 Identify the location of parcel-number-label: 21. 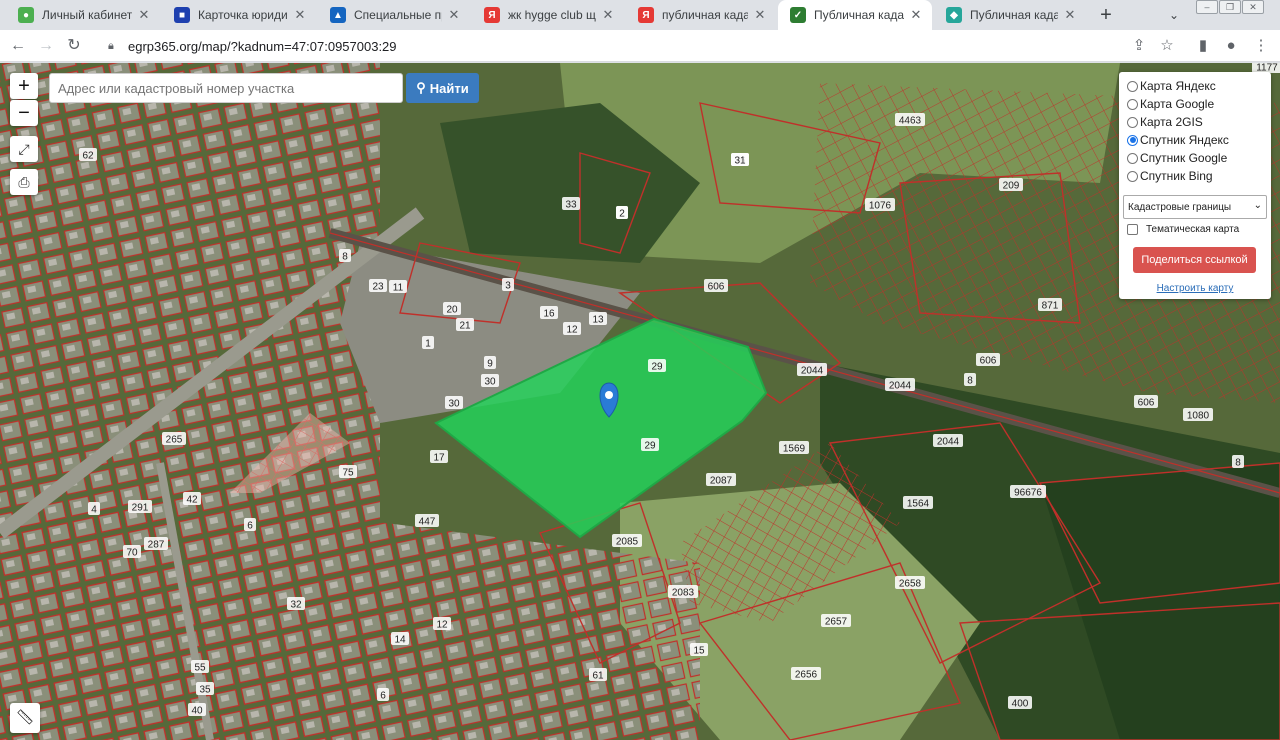
(465, 326).